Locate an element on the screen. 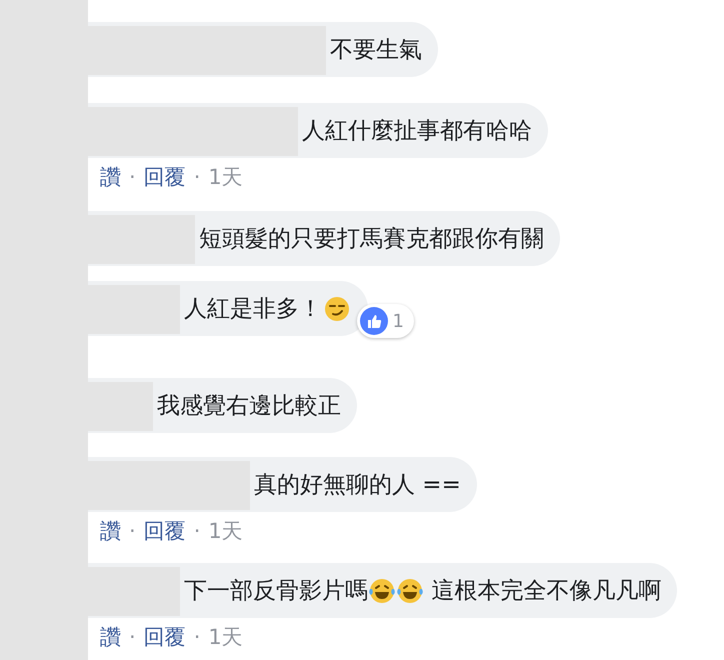 The width and height of the screenshot is (724, 660). comment-text: 不要生氣 is located at coordinates (376, 50).